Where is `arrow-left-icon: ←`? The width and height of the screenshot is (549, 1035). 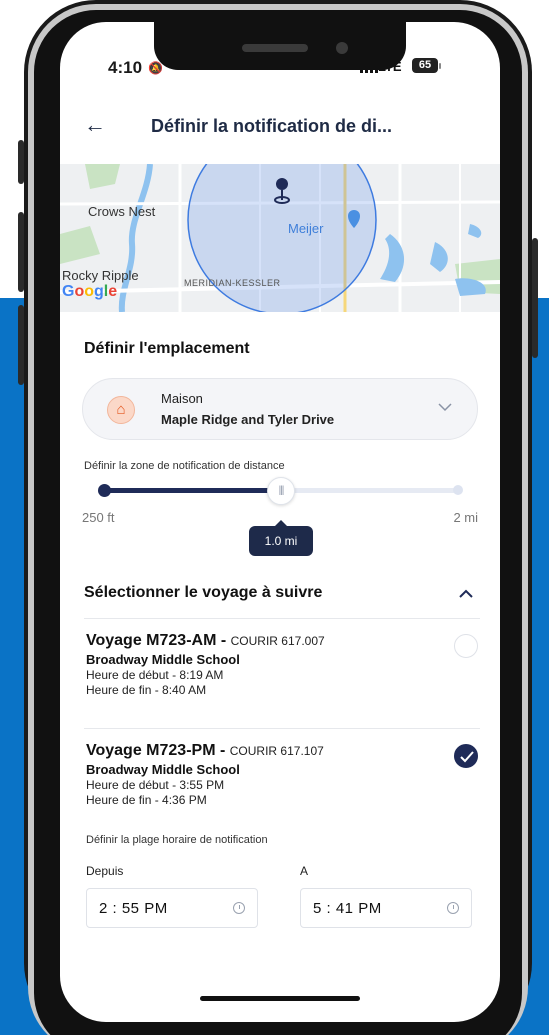
arrow-left-icon: ← is located at coordinates (95, 125).